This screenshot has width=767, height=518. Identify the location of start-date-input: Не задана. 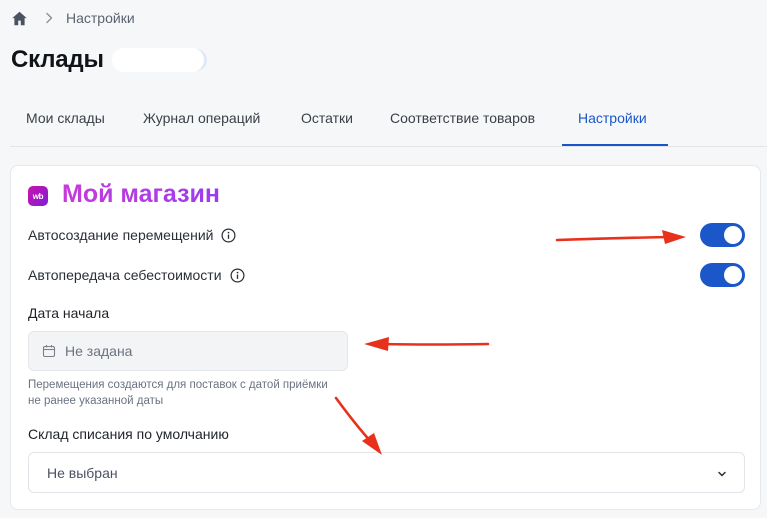
(188, 351).